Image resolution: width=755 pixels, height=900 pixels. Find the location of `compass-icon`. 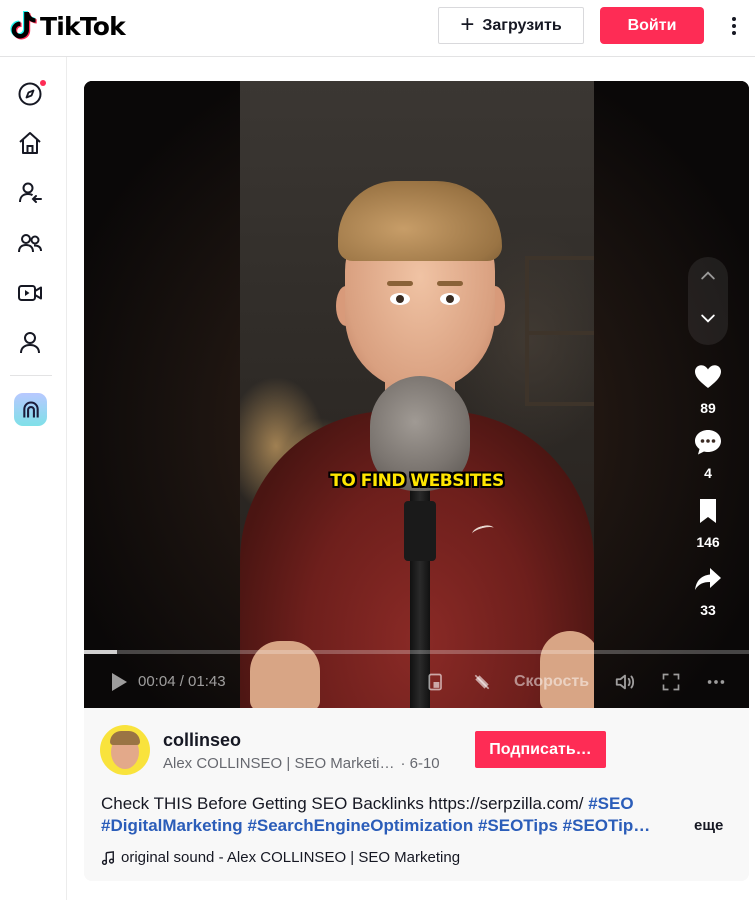

compass-icon is located at coordinates (30, 94).